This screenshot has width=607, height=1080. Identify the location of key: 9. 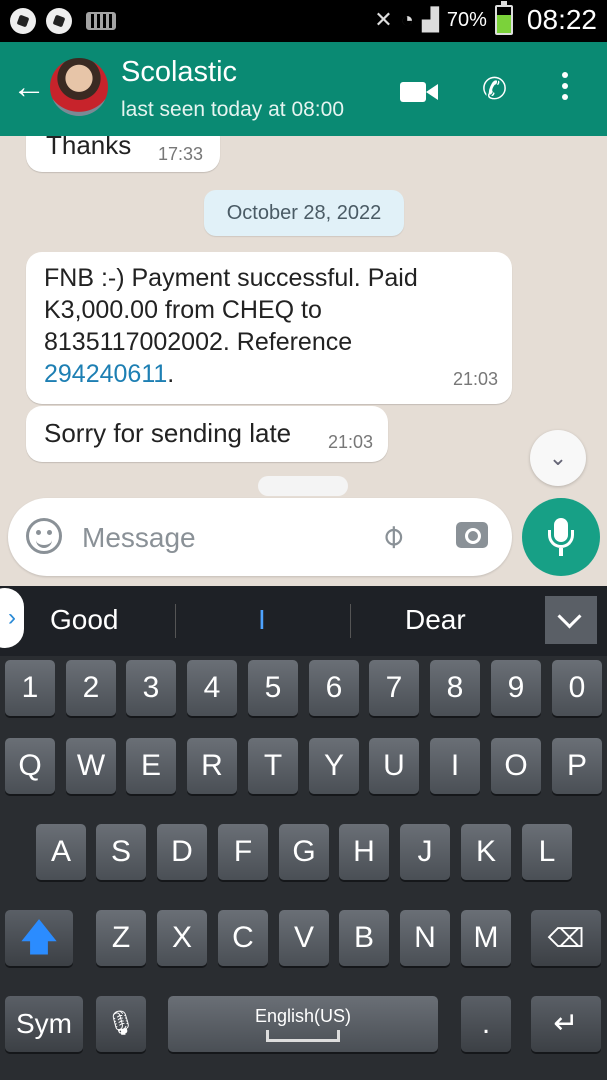
(516, 688).